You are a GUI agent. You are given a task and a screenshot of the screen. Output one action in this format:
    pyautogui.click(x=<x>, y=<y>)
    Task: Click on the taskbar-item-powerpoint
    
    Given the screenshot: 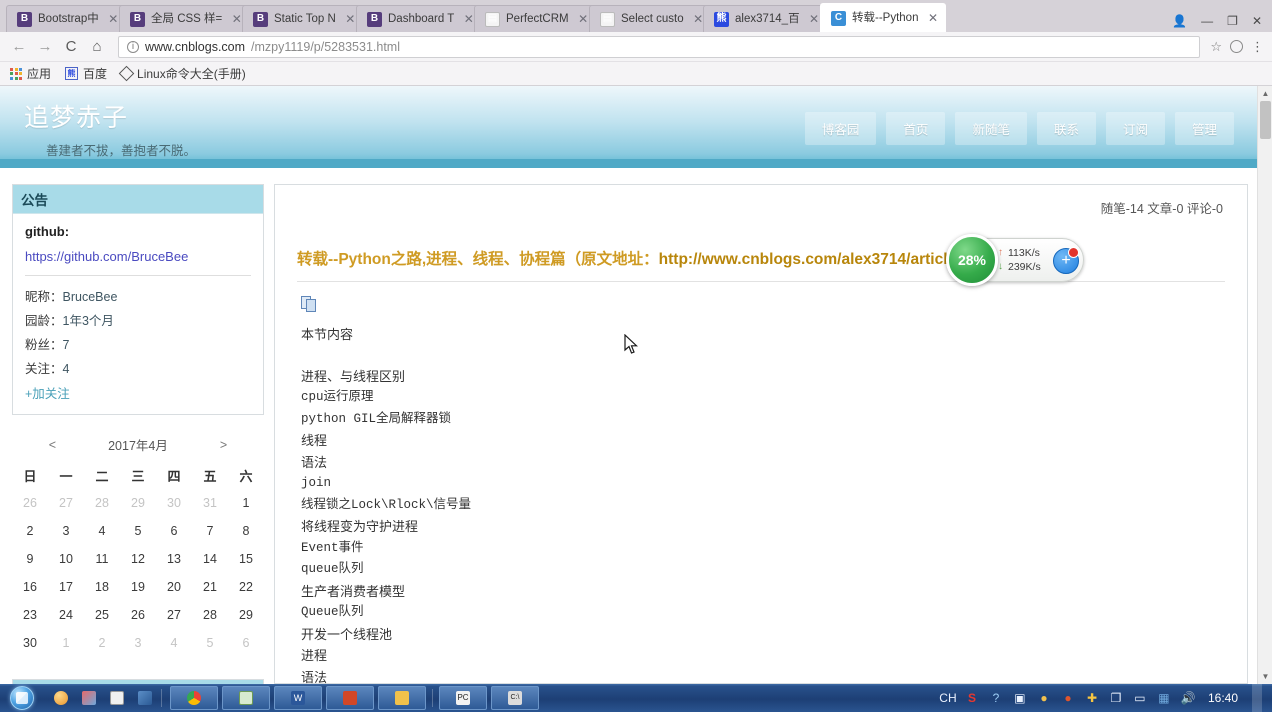 What is the action you would take?
    pyautogui.click(x=350, y=698)
    